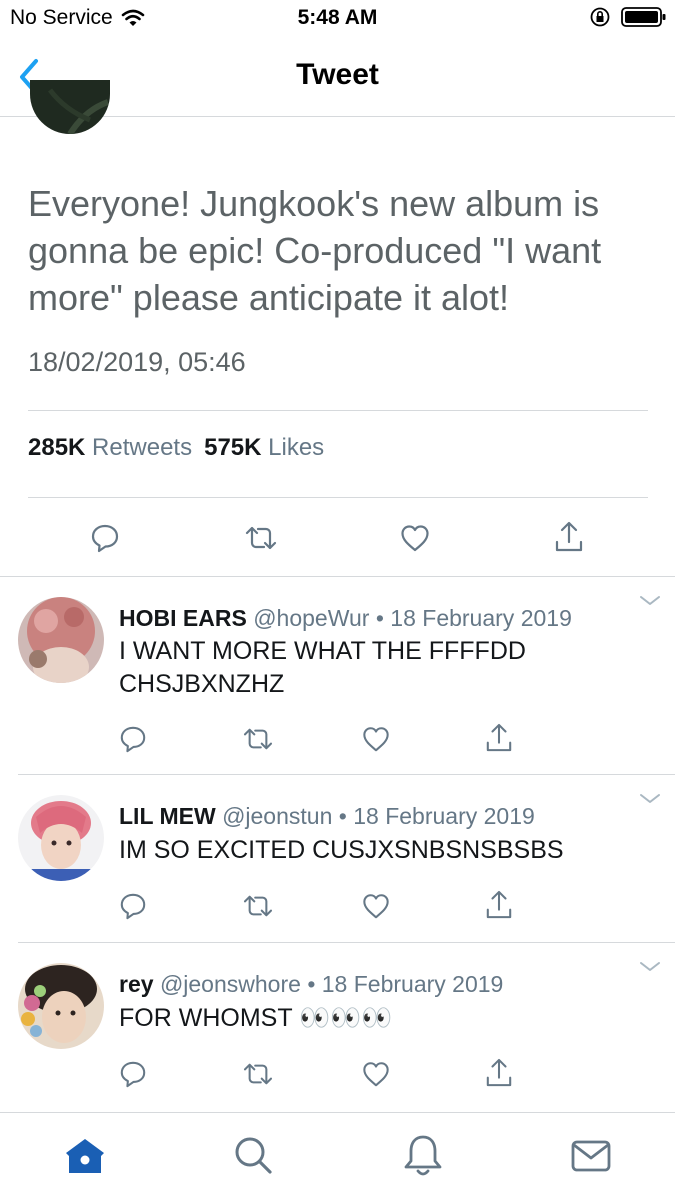  What do you see at coordinates (337, 538) in the screenshot?
I see `tweet-actions` at bounding box center [337, 538].